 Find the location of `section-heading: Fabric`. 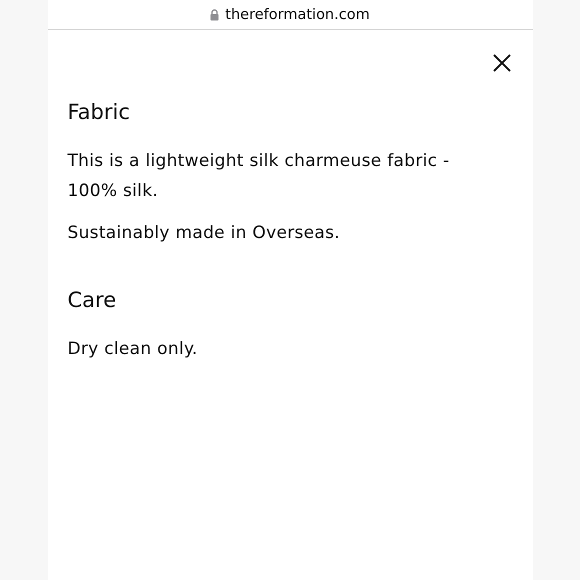

section-heading: Fabric is located at coordinates (99, 112).